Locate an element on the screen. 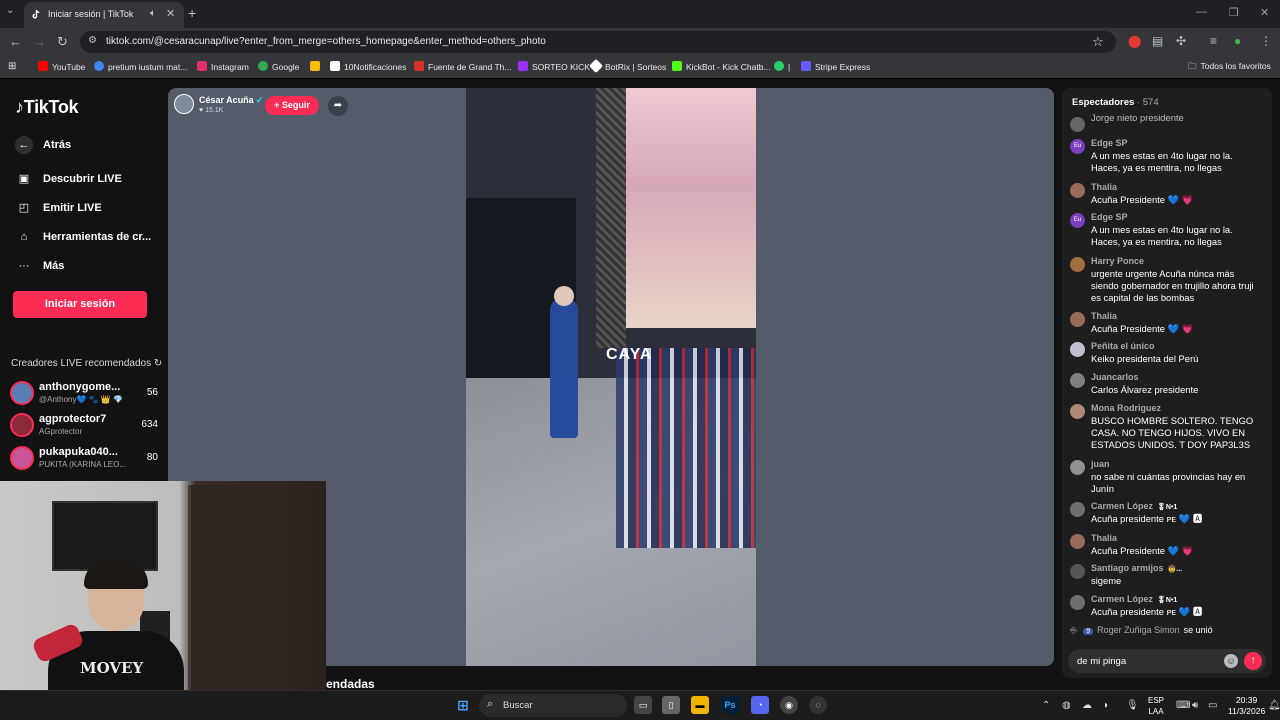 This screenshot has width=1280, height=720. bookmark-youtube: YouTube is located at coordinates (61, 66).